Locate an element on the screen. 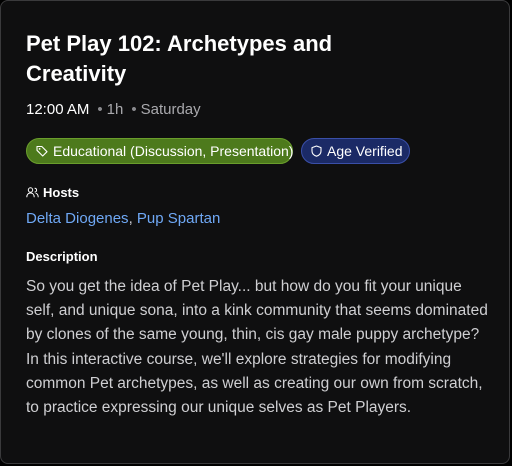  shield-icon is located at coordinates (316, 151).